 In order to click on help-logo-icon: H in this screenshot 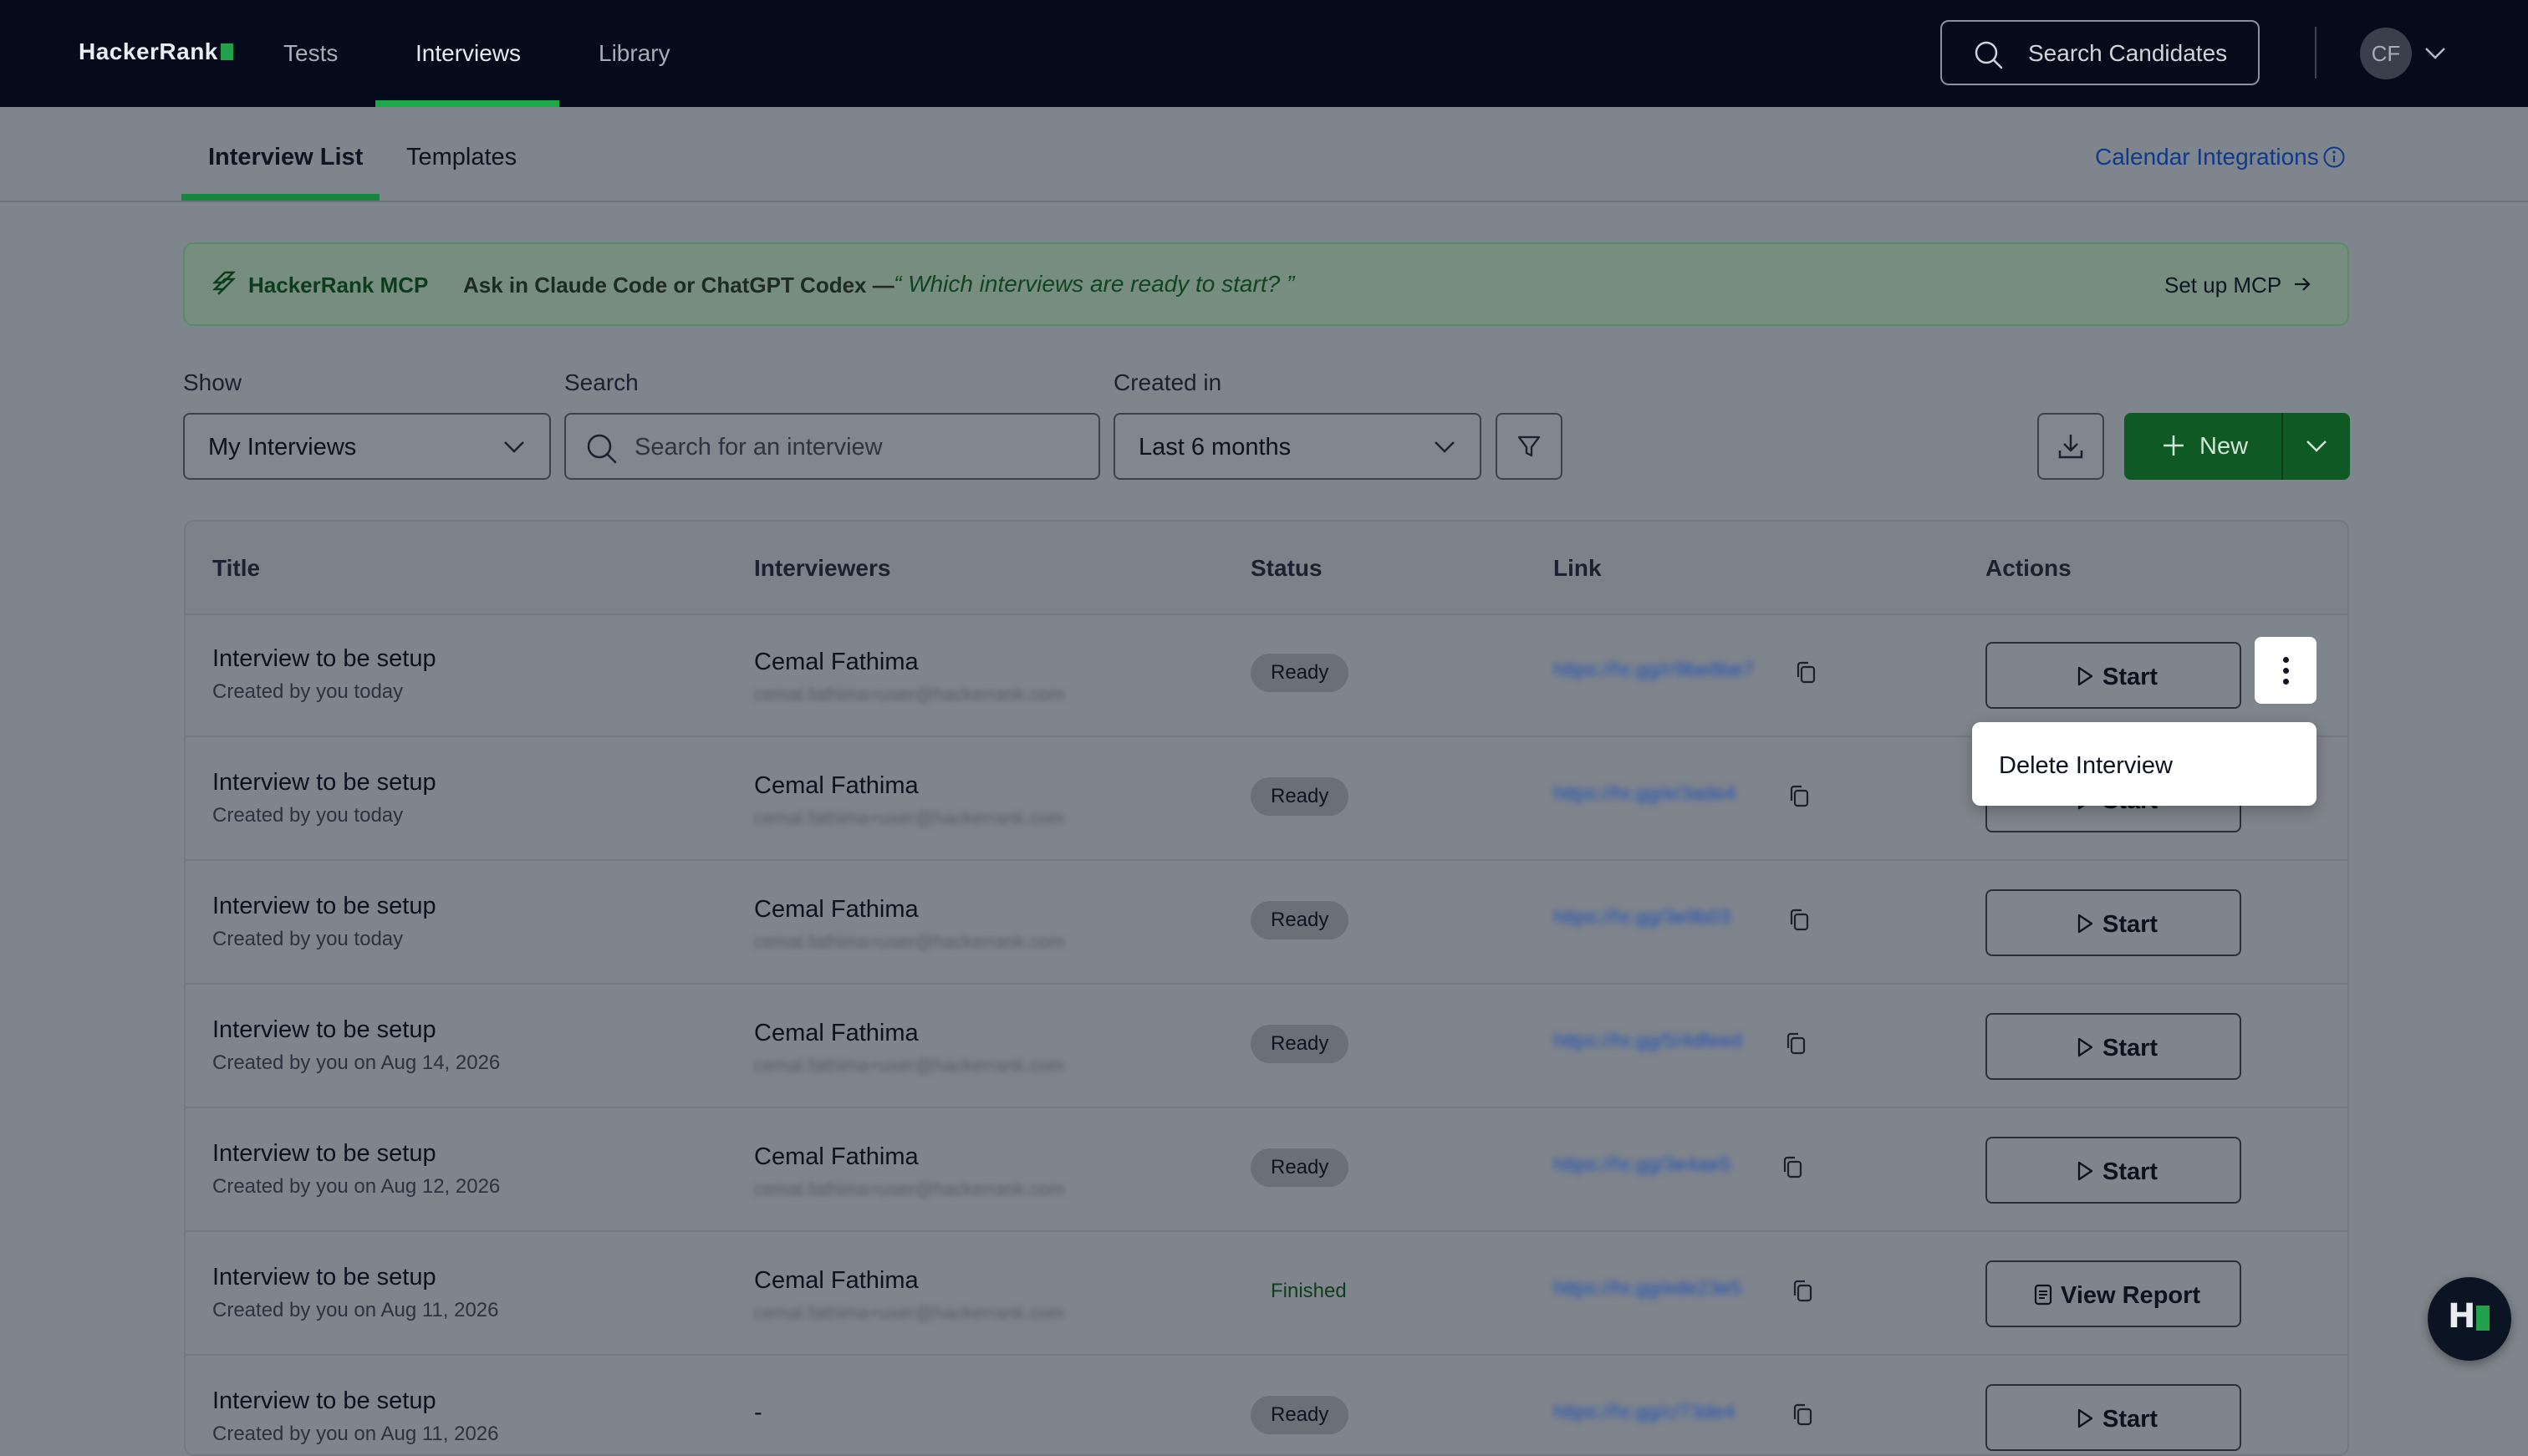, I will do `click(2462, 1316)`.